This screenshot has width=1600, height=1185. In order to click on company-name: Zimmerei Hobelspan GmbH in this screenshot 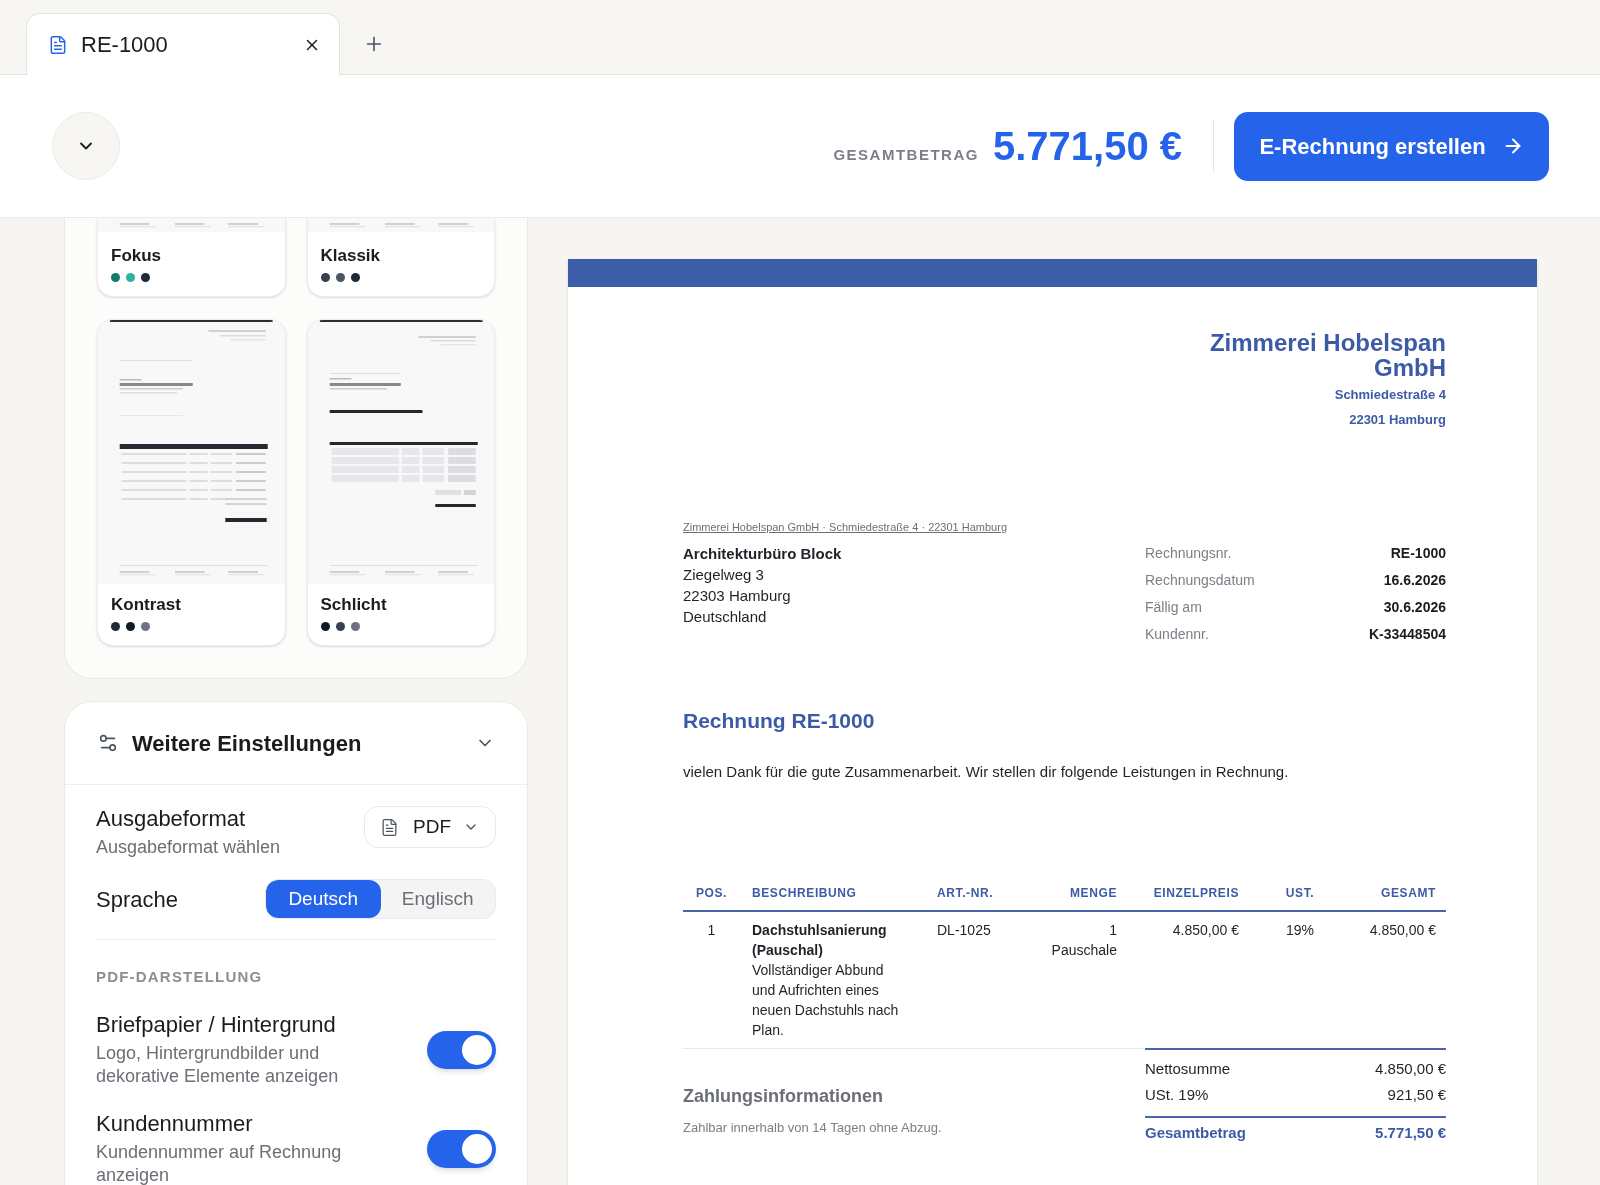, I will do `click(1327, 355)`.